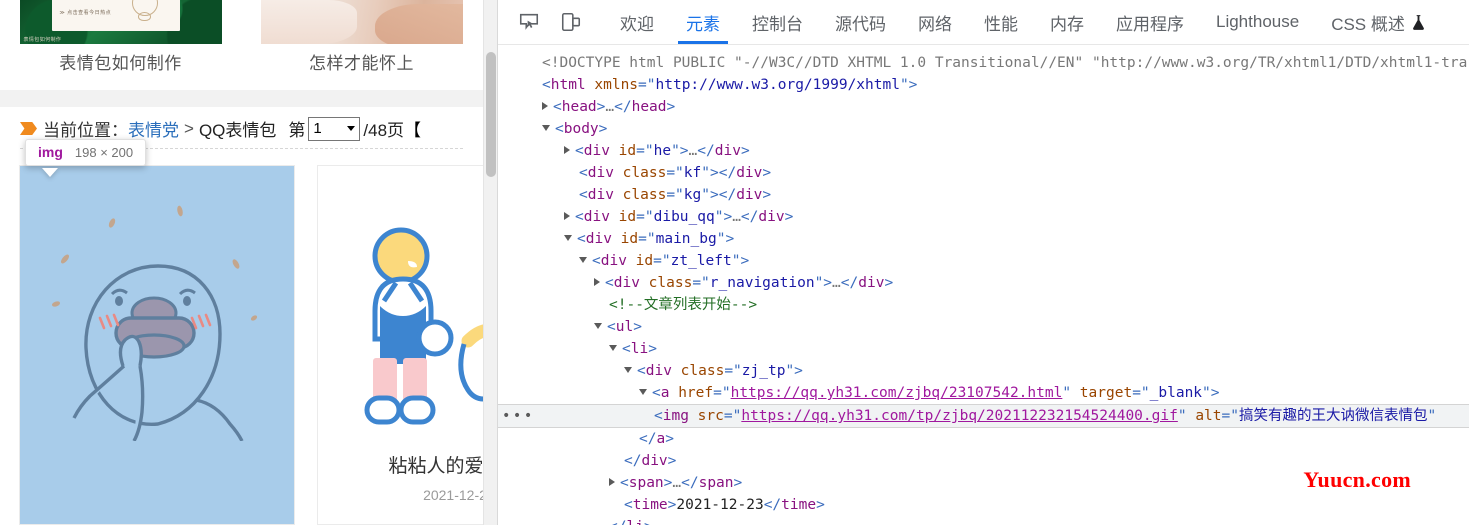 This screenshot has height=525, width=1469. I want to click on dom-row-comment: <!--文章列表开始-->, so click(994, 305).